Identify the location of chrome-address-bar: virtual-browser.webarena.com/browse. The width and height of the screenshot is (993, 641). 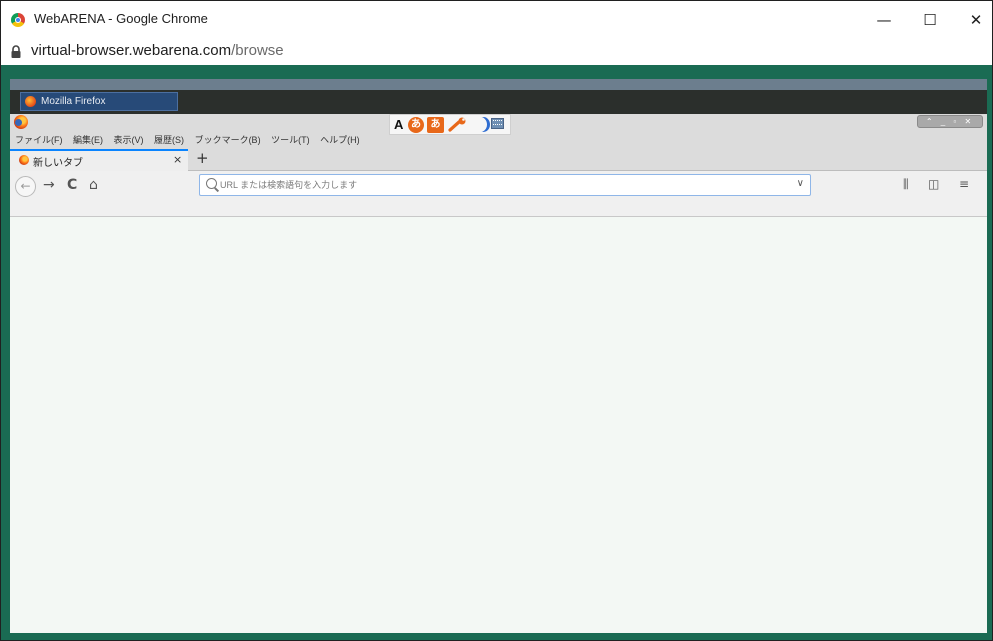
(496, 52).